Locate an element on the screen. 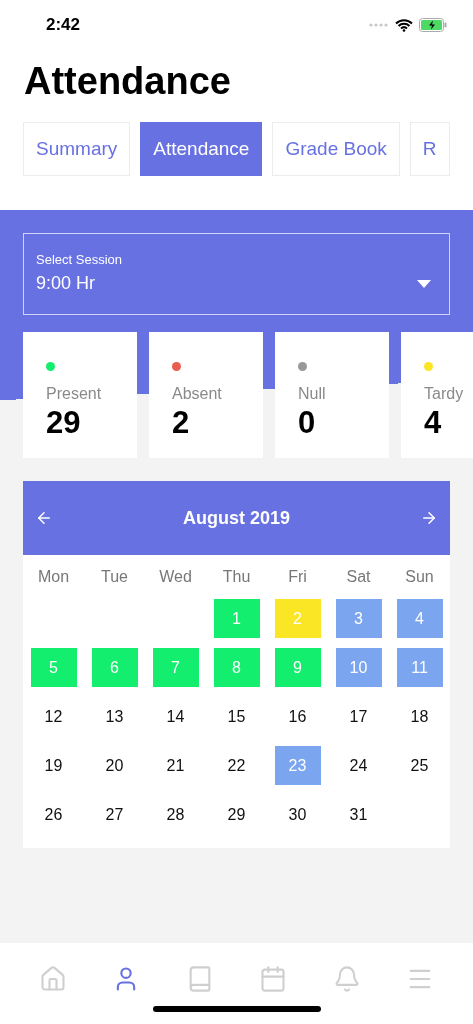  calendar-day: 30 is located at coordinates (297, 814).